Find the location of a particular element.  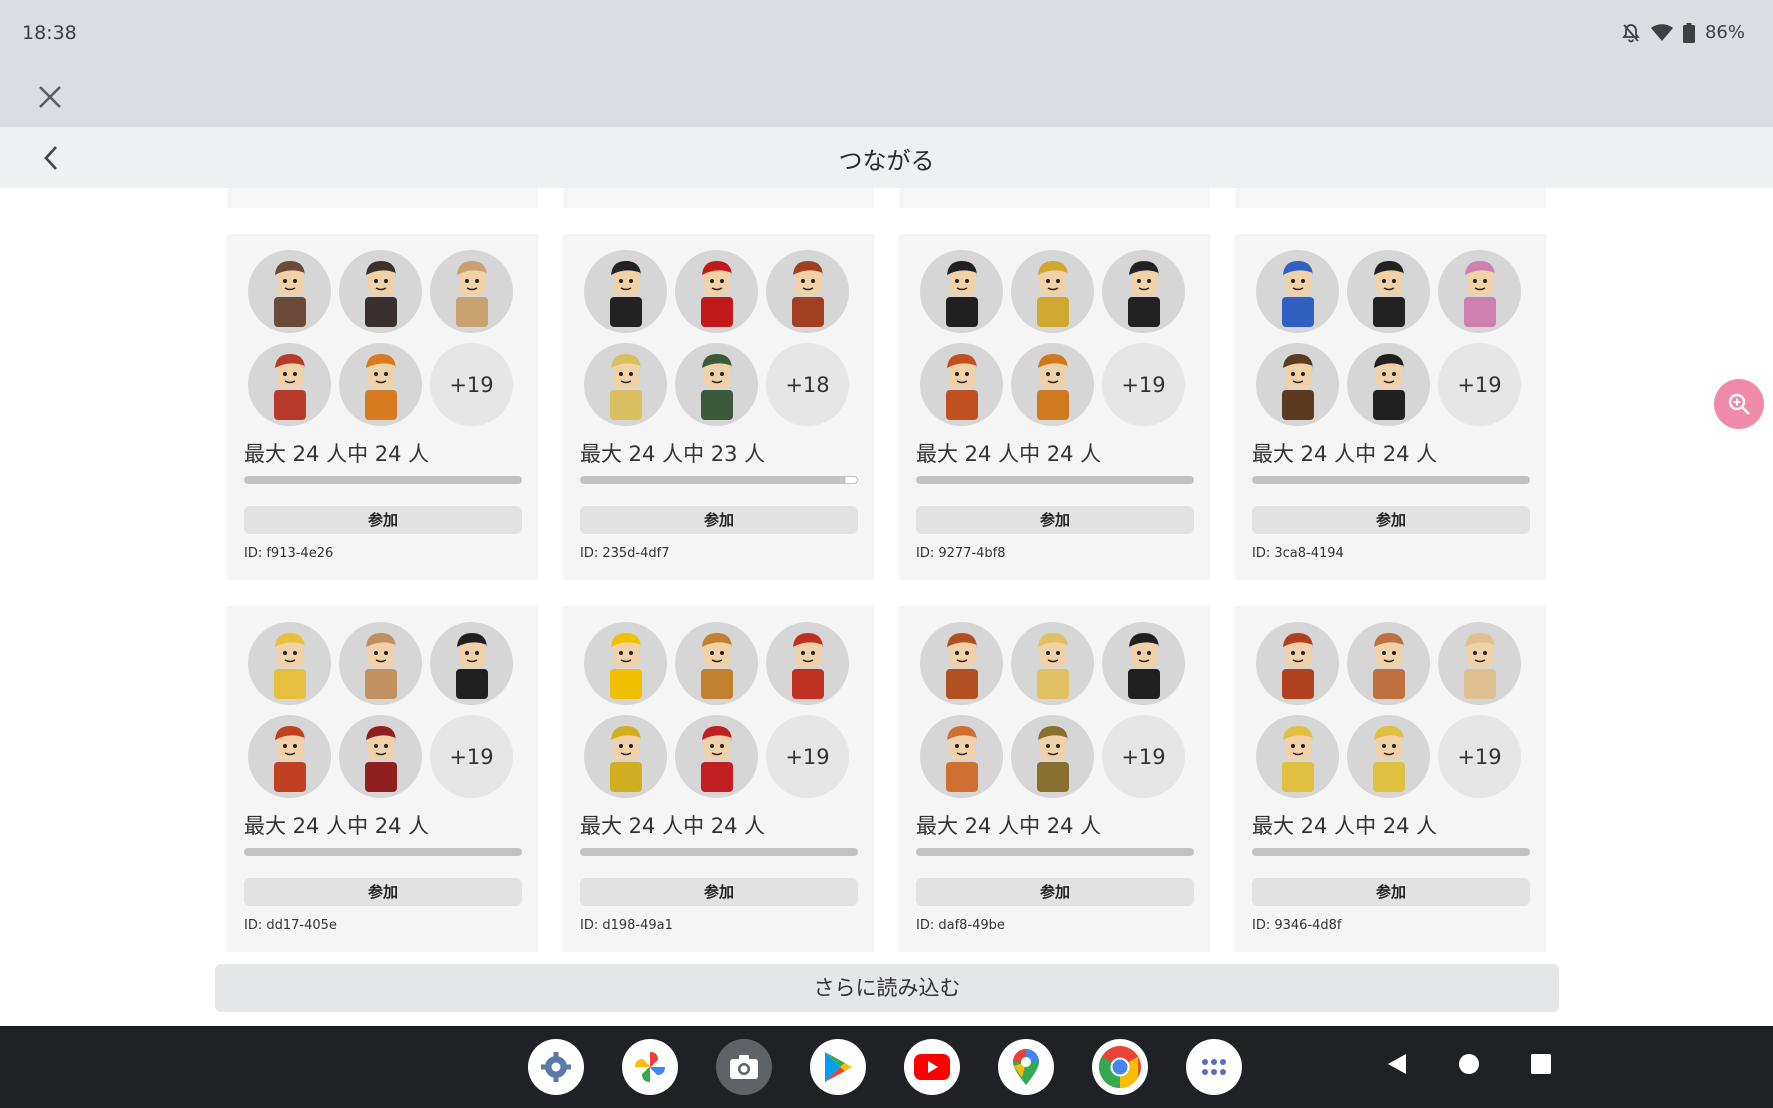

play-store-app is located at coordinates (838, 1067).